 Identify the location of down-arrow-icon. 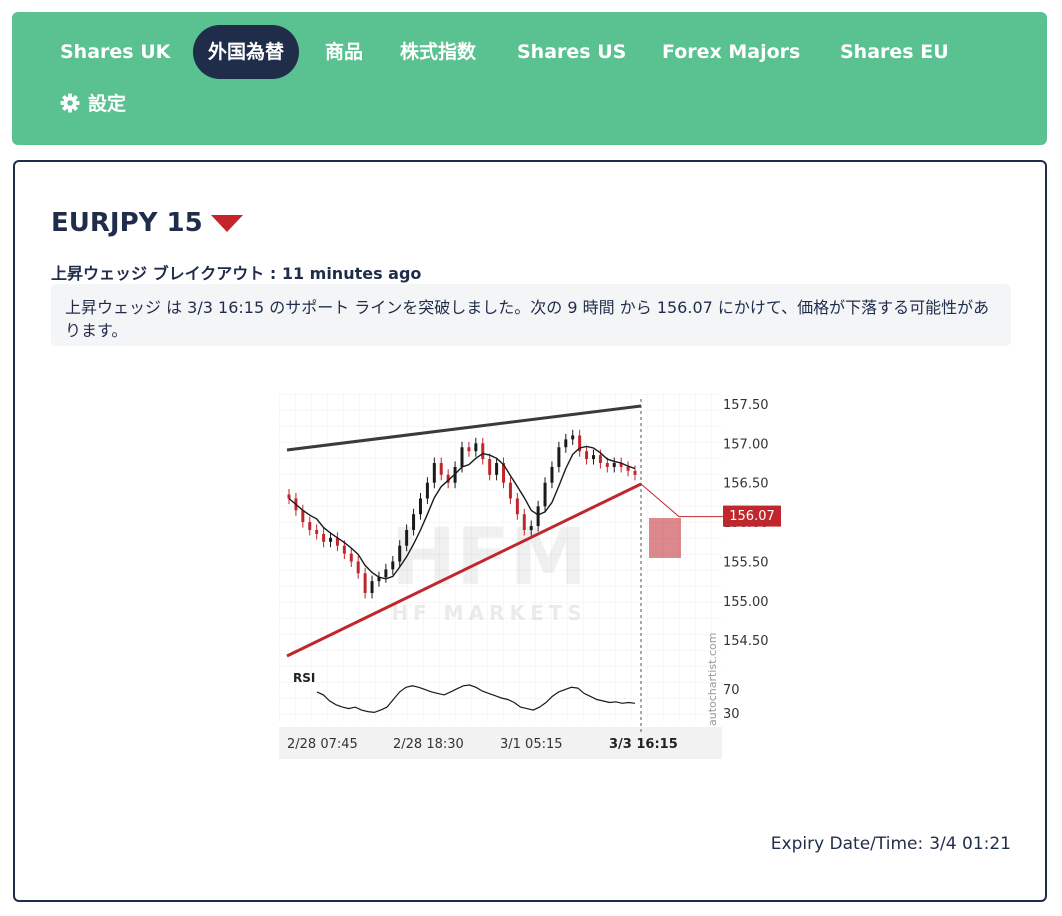
(226, 223).